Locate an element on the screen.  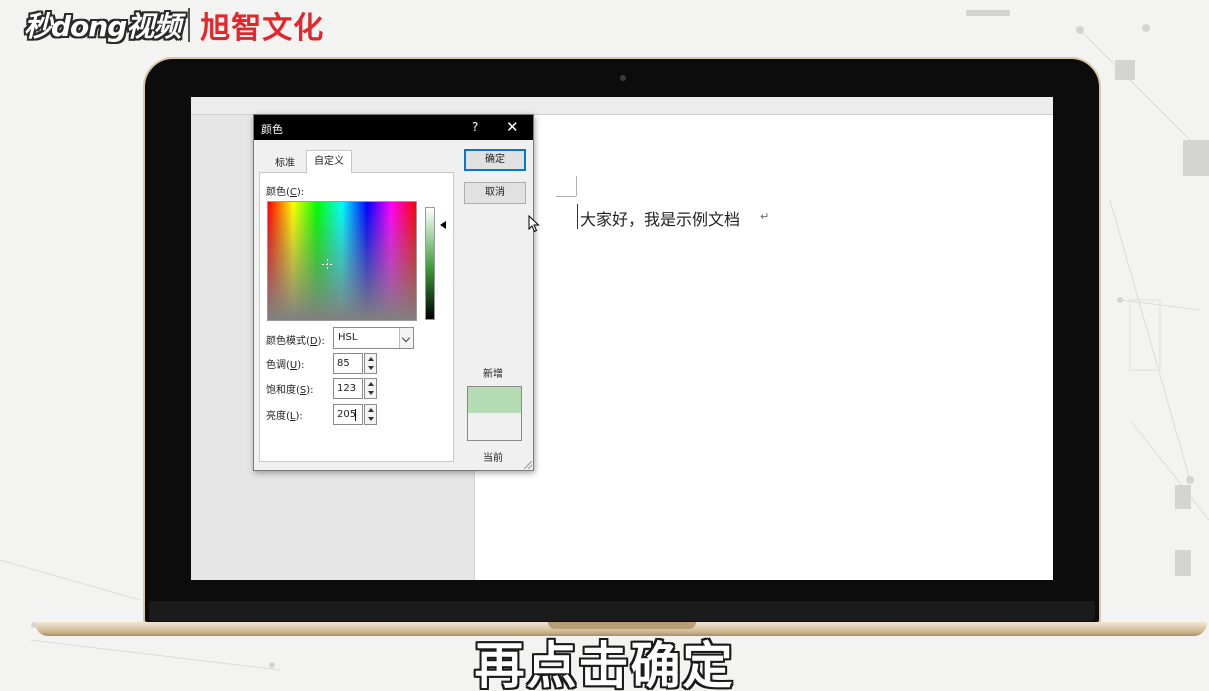
color-preview-swatch is located at coordinates (494, 413).